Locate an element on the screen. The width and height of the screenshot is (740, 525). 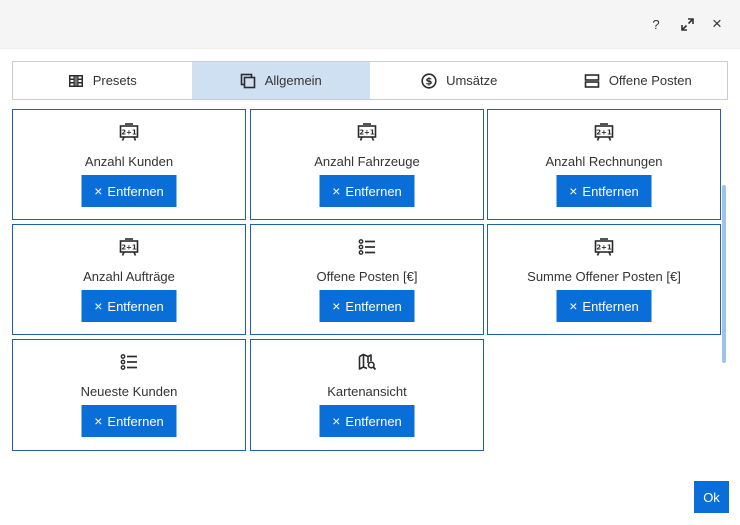
tab-allgemein: Allgemein is located at coordinates (280, 80).